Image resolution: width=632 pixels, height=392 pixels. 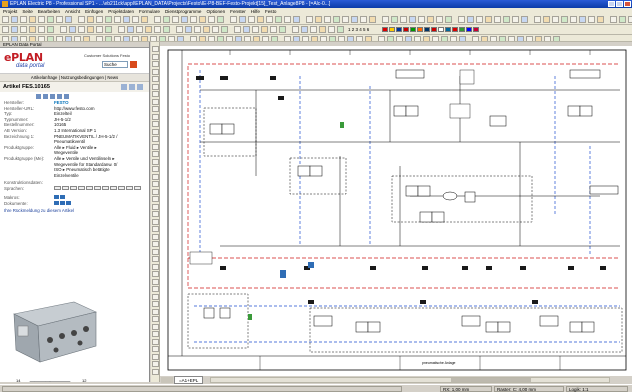 I want to click on menu-optionen: Optionen, so click(x=216, y=11).